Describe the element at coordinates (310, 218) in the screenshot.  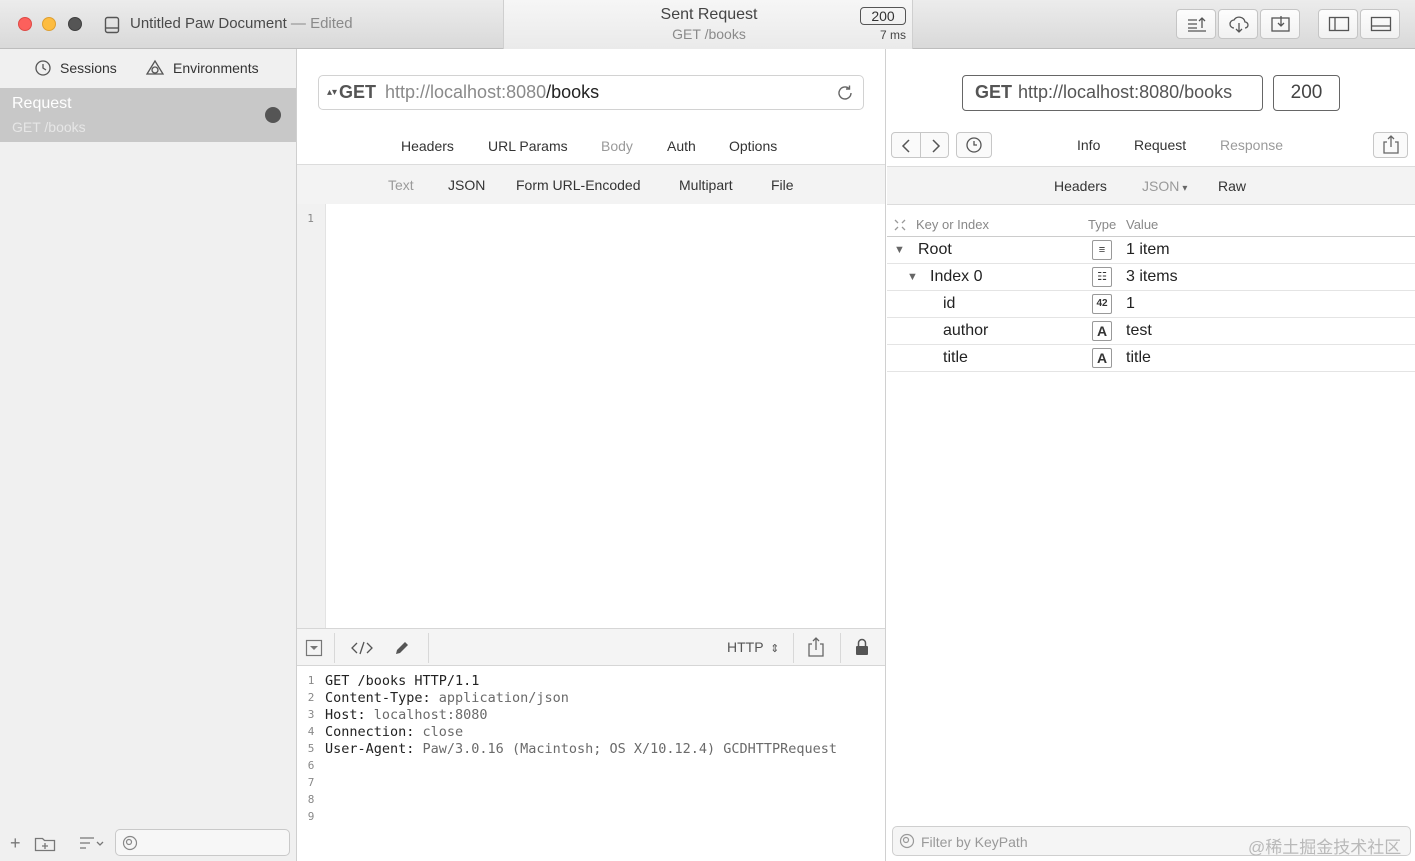
I see `line-number: 1` at that location.